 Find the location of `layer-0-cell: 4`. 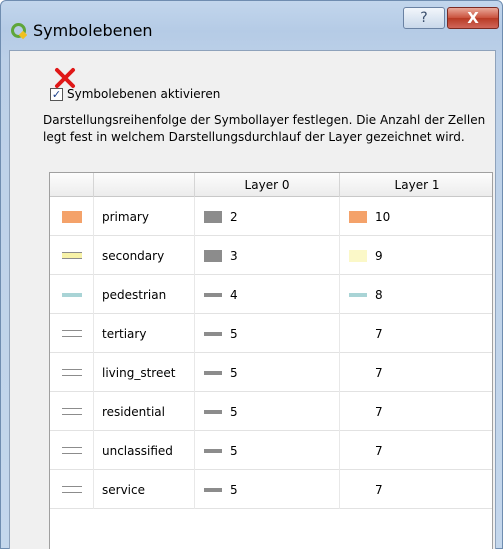

layer-0-cell: 4 is located at coordinates (267, 294).